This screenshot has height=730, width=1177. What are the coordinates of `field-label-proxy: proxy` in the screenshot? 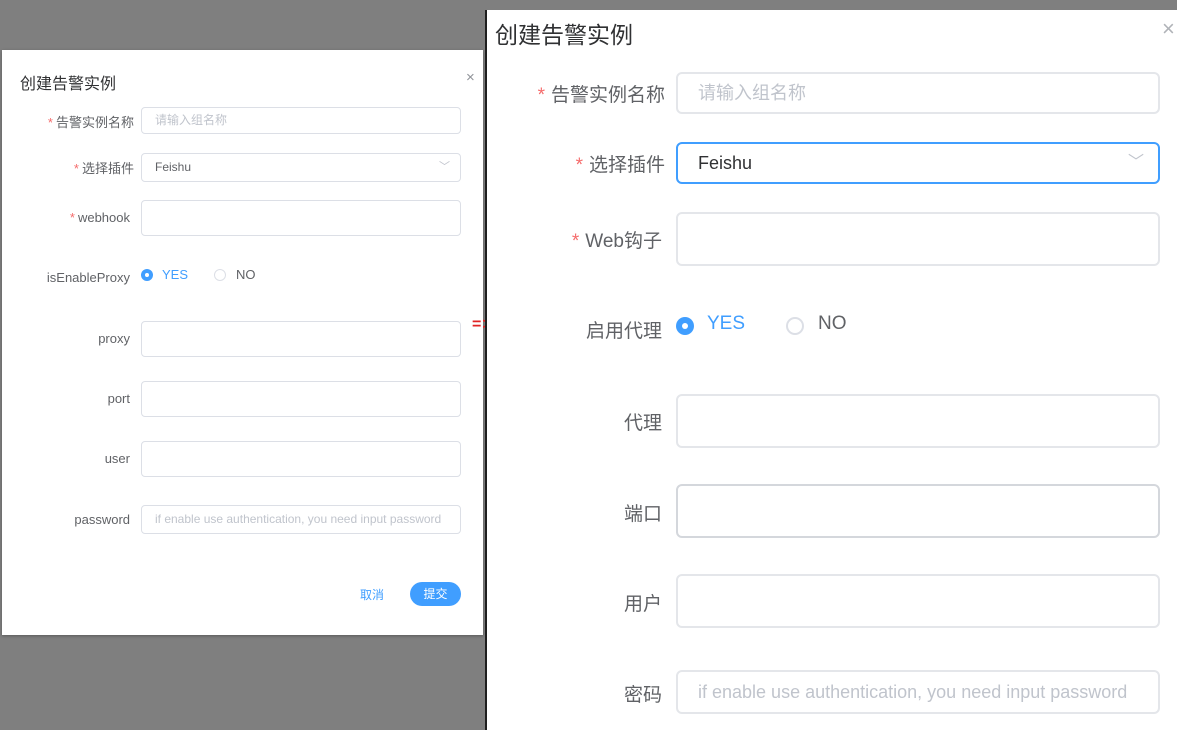 It's located at (114, 338).